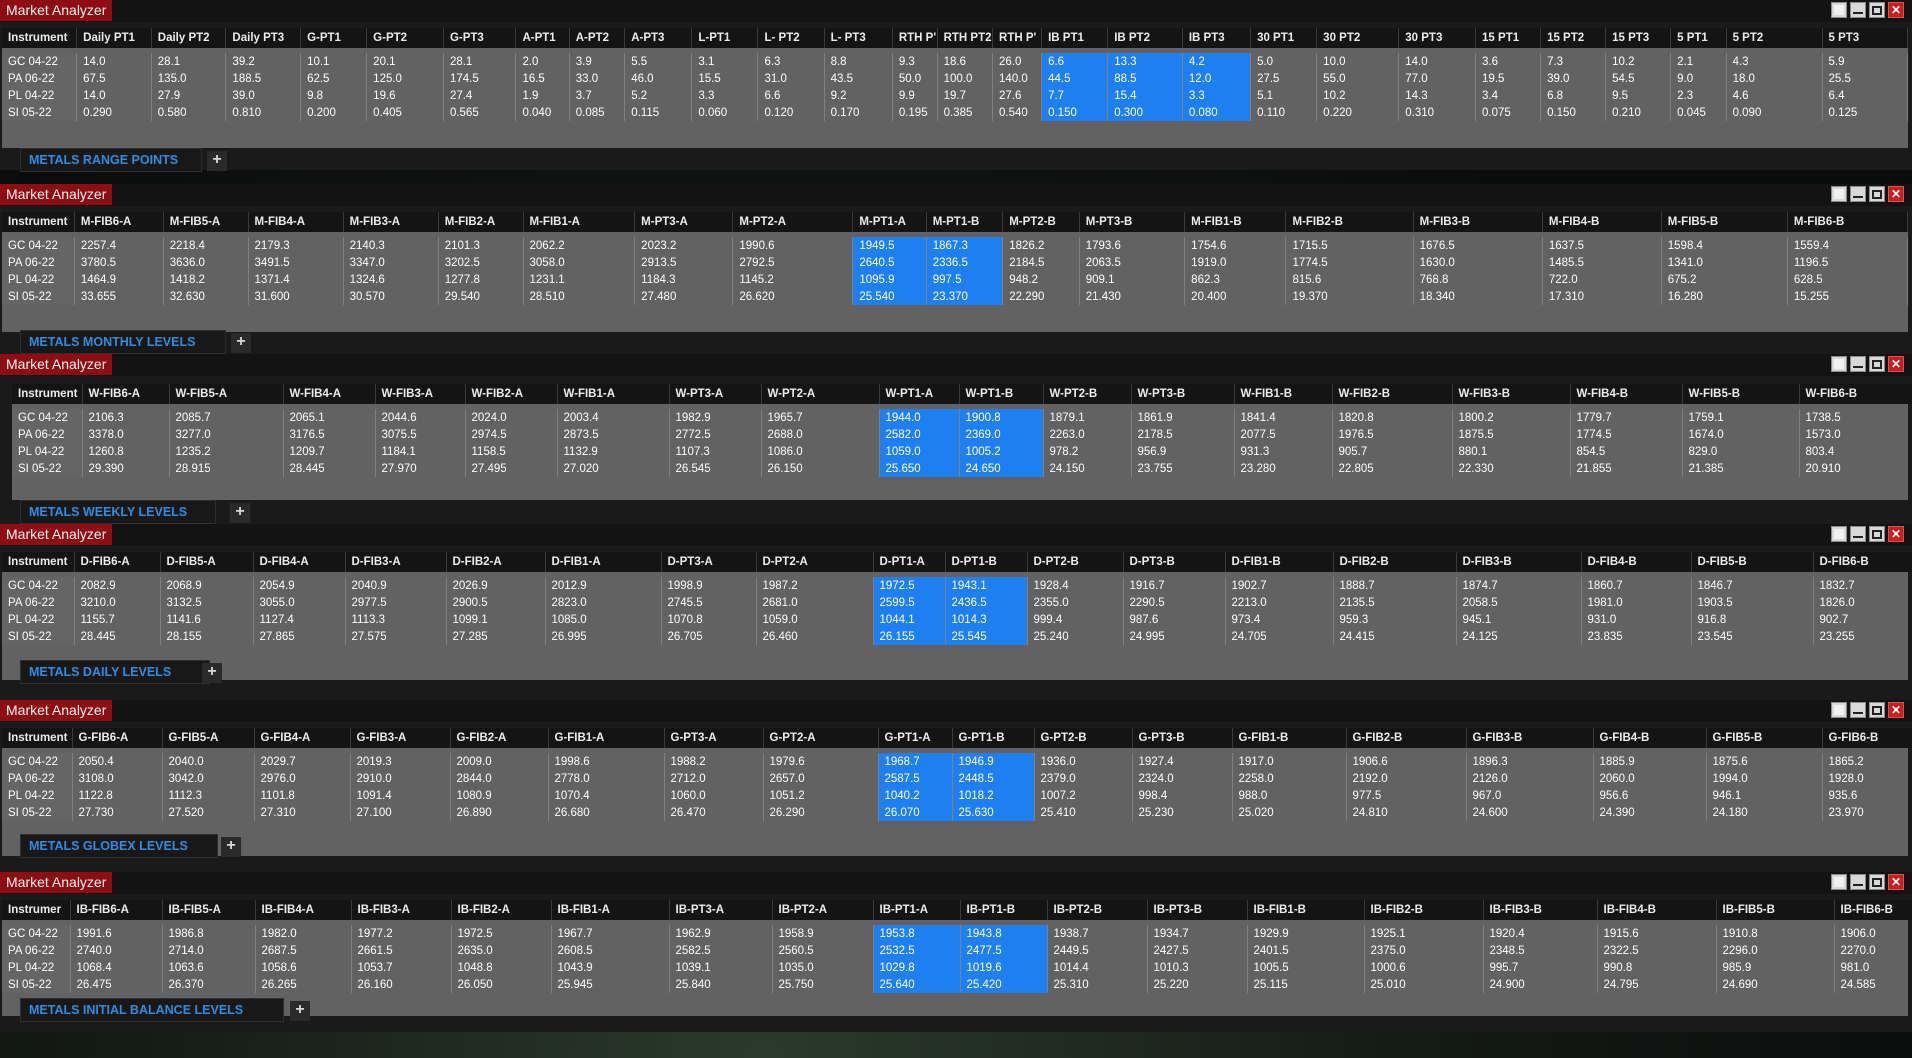 Image resolution: width=1912 pixels, height=1058 pixels. What do you see at coordinates (915, 78) in the screenshot?
I see `value-cell: 50.0` at bounding box center [915, 78].